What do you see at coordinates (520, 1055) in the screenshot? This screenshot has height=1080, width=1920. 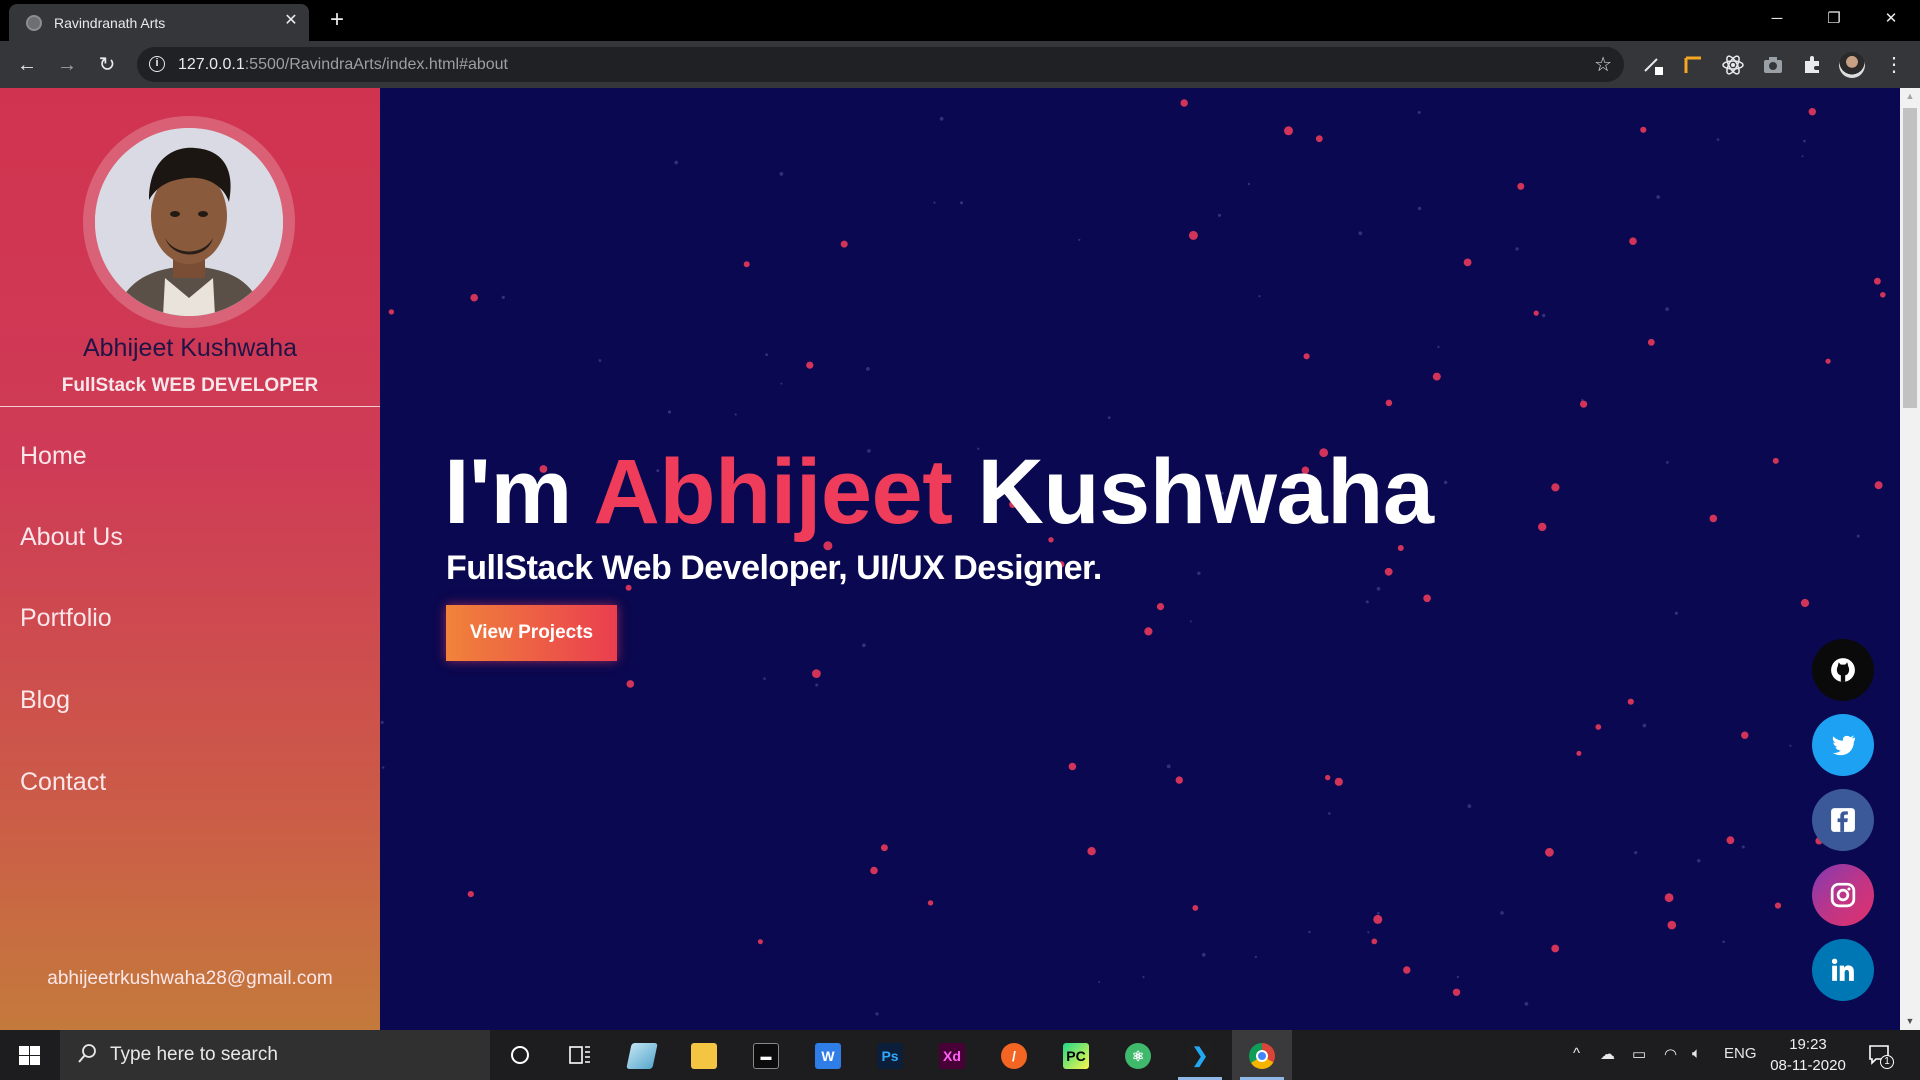 I see `cortana-button` at bounding box center [520, 1055].